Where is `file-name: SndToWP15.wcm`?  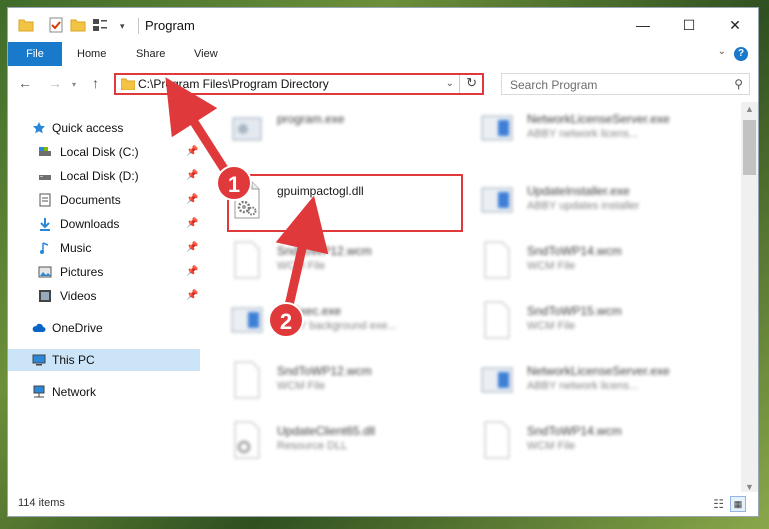 file-name: SndToWP15.wcm is located at coordinates (574, 311).